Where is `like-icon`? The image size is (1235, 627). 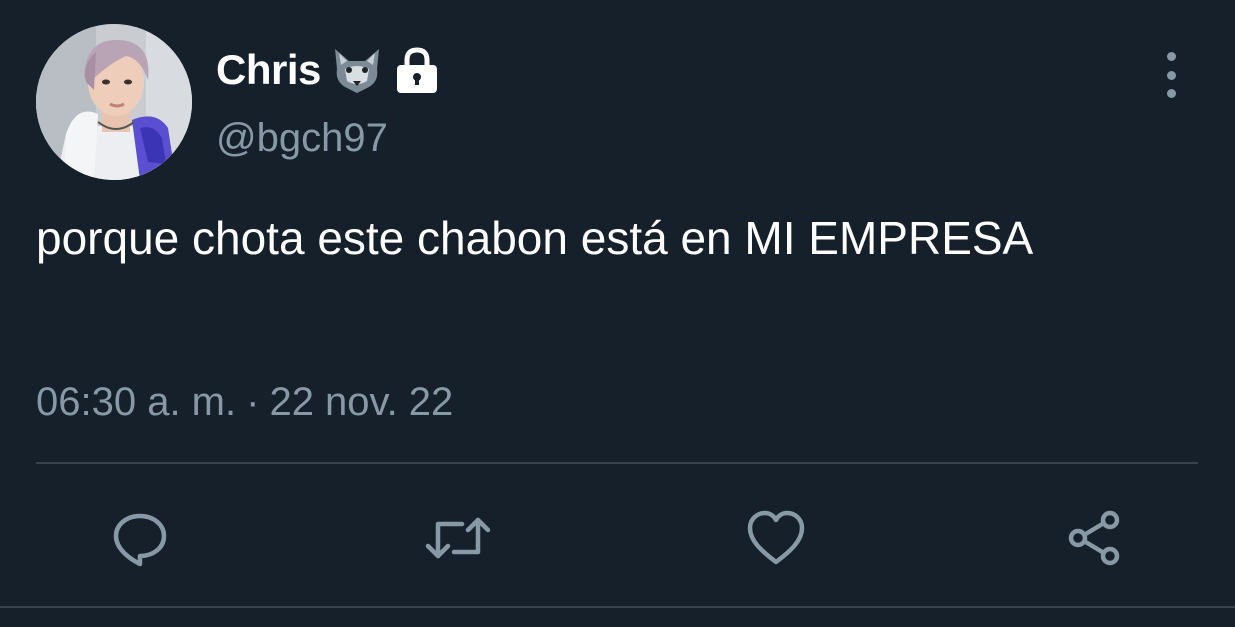
like-icon is located at coordinates (776, 537).